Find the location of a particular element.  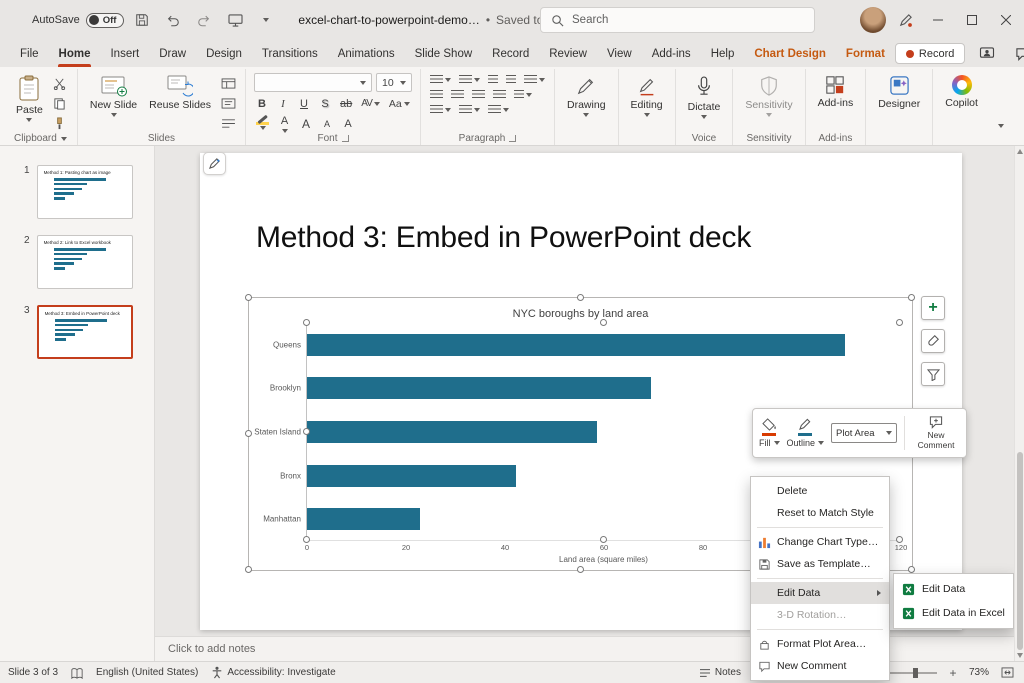

redo-button is located at coordinates (204, 20).